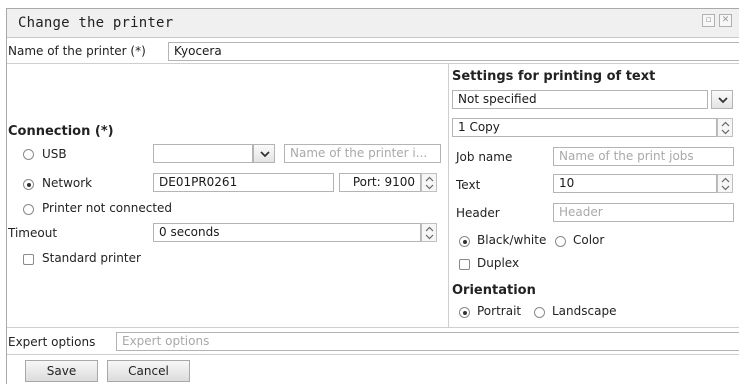 The image size is (739, 384). Describe the element at coordinates (464, 264) in the screenshot. I see `duplex-checkbox` at that location.